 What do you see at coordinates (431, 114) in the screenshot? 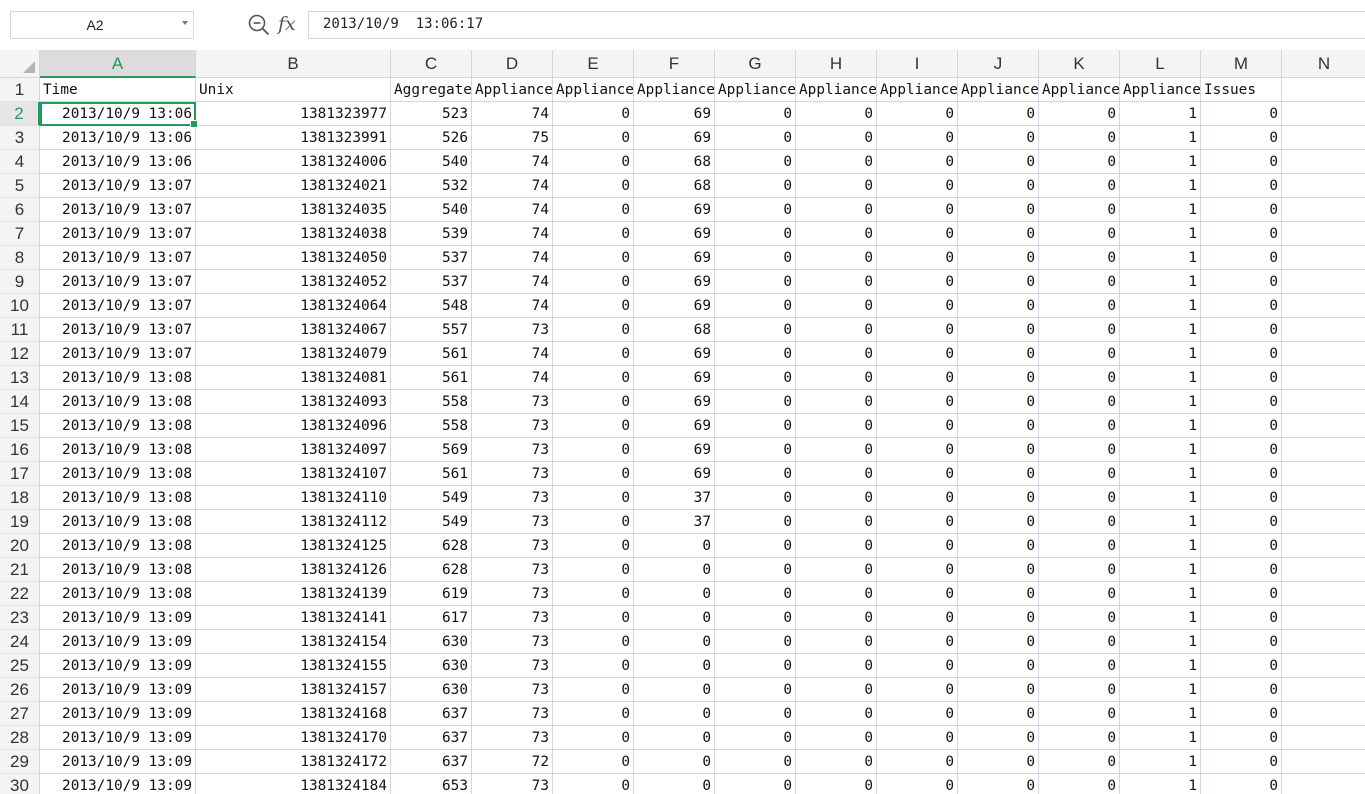
I see `table-cell: 523` at bounding box center [431, 114].